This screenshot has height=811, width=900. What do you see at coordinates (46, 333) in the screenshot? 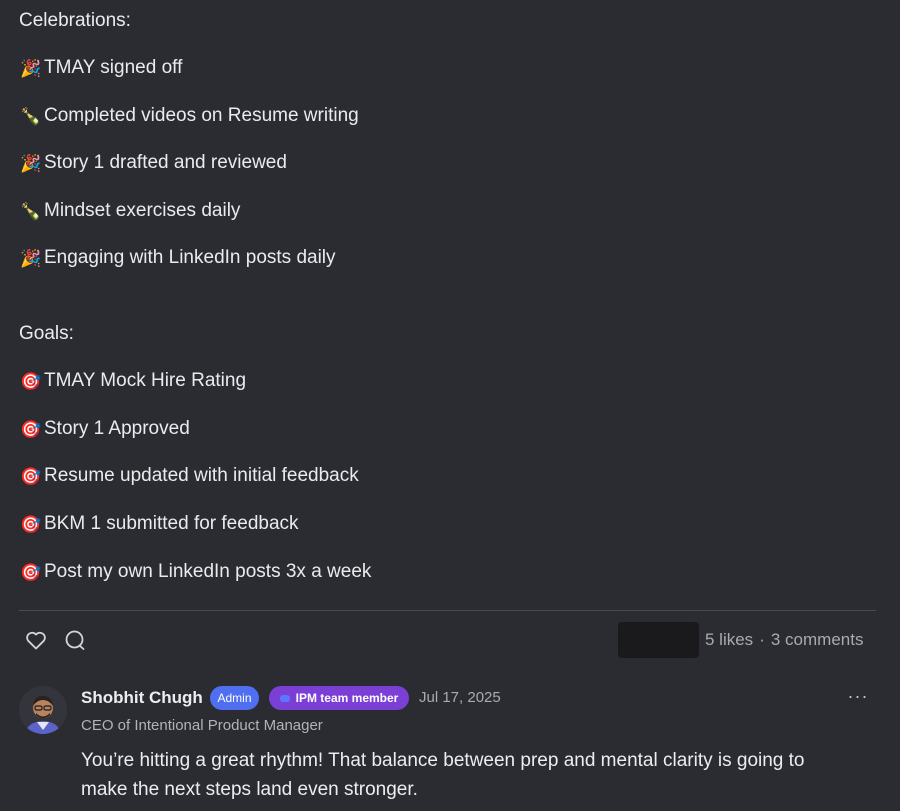
I see `goals-heading: Goals:` at bounding box center [46, 333].